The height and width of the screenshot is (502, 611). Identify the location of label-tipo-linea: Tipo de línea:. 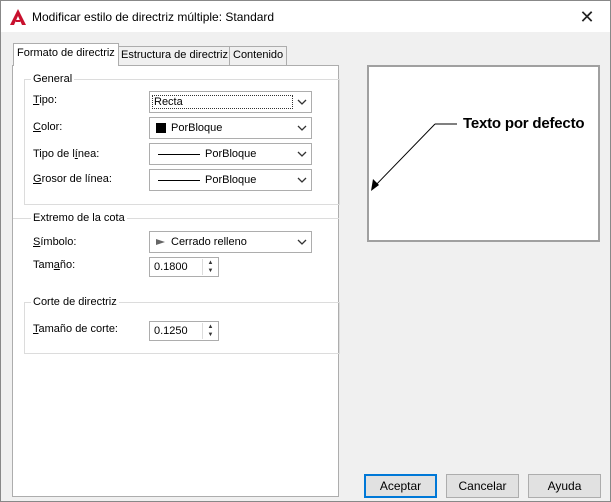
(66, 154).